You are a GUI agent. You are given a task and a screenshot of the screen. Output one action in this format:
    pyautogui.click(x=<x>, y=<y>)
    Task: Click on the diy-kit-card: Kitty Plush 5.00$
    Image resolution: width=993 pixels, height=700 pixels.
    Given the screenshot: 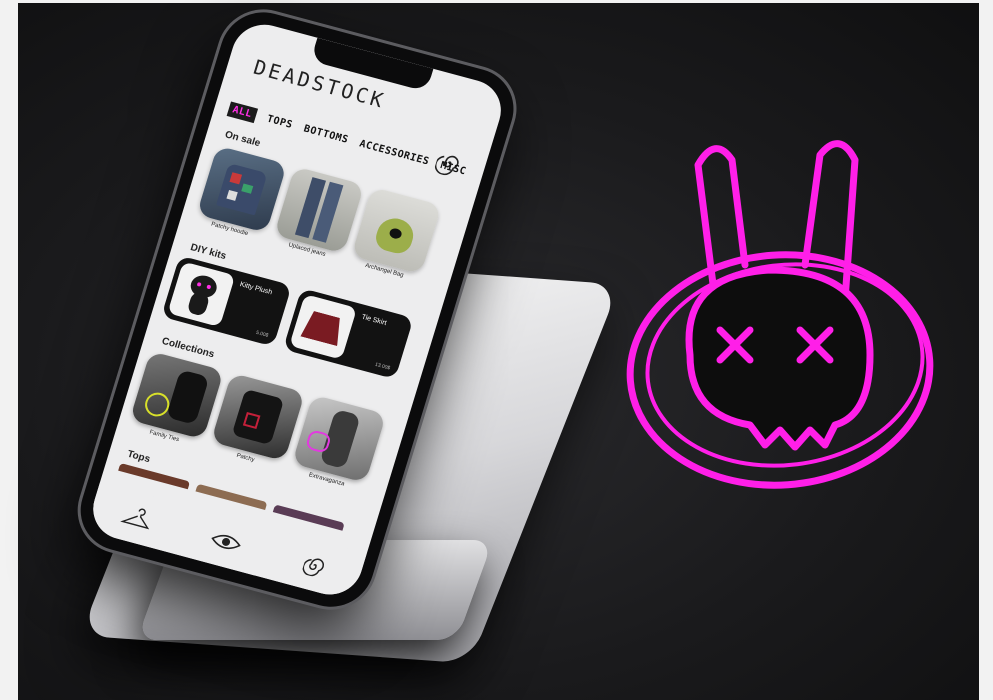 What is the action you would take?
    pyautogui.click(x=226, y=301)
    